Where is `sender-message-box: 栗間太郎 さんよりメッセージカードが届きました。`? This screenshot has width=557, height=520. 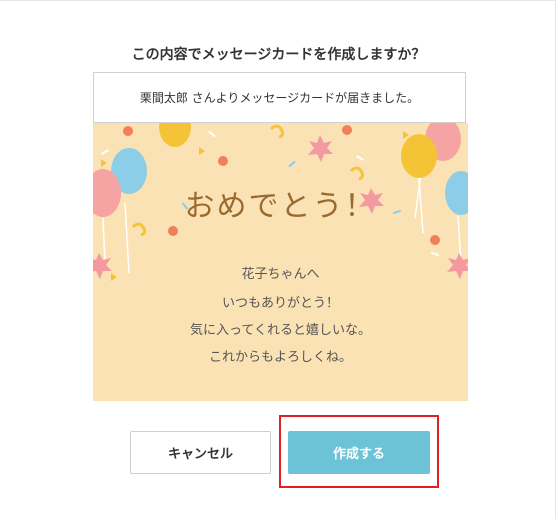 sender-message-box: 栗間太郎 さんよりメッセージカードが届きました。 is located at coordinates (279, 97).